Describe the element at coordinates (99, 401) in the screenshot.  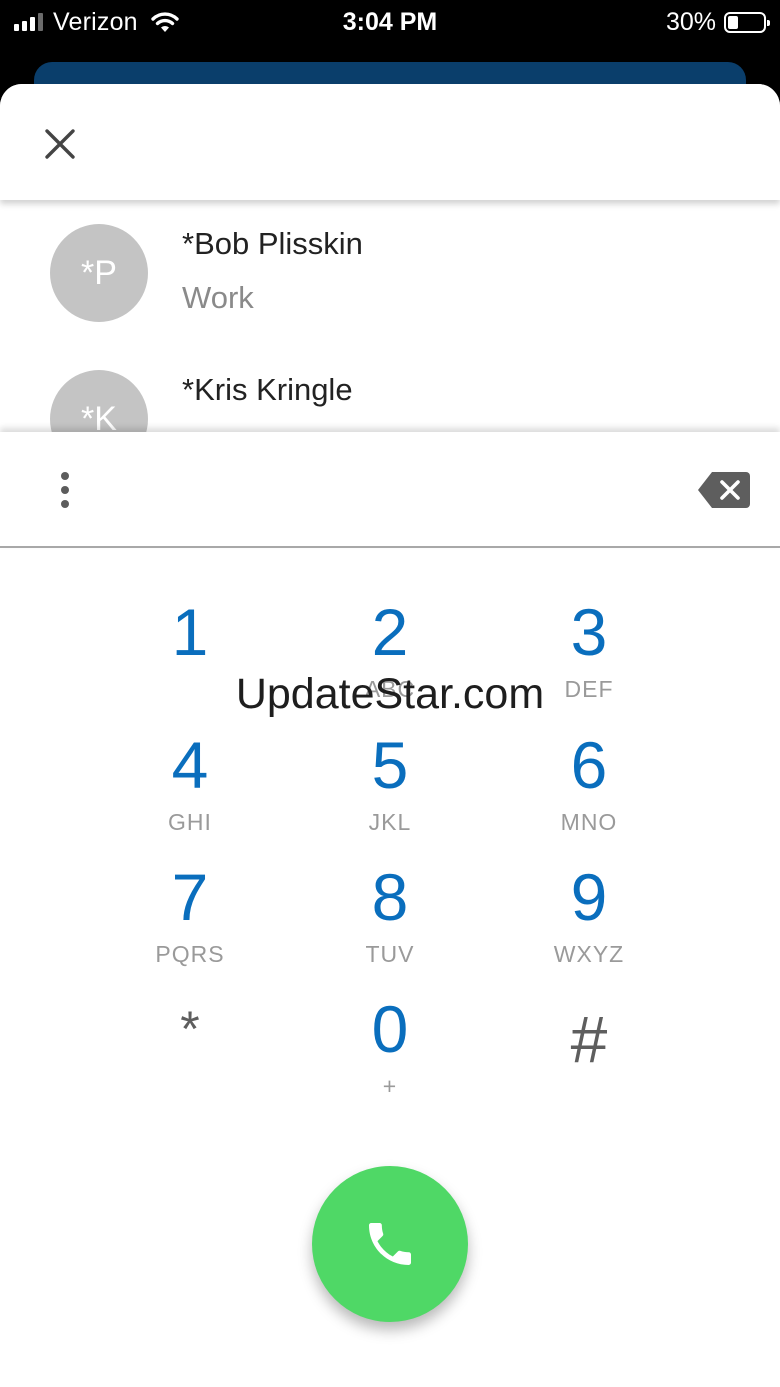
I see `avatar: *K` at that location.